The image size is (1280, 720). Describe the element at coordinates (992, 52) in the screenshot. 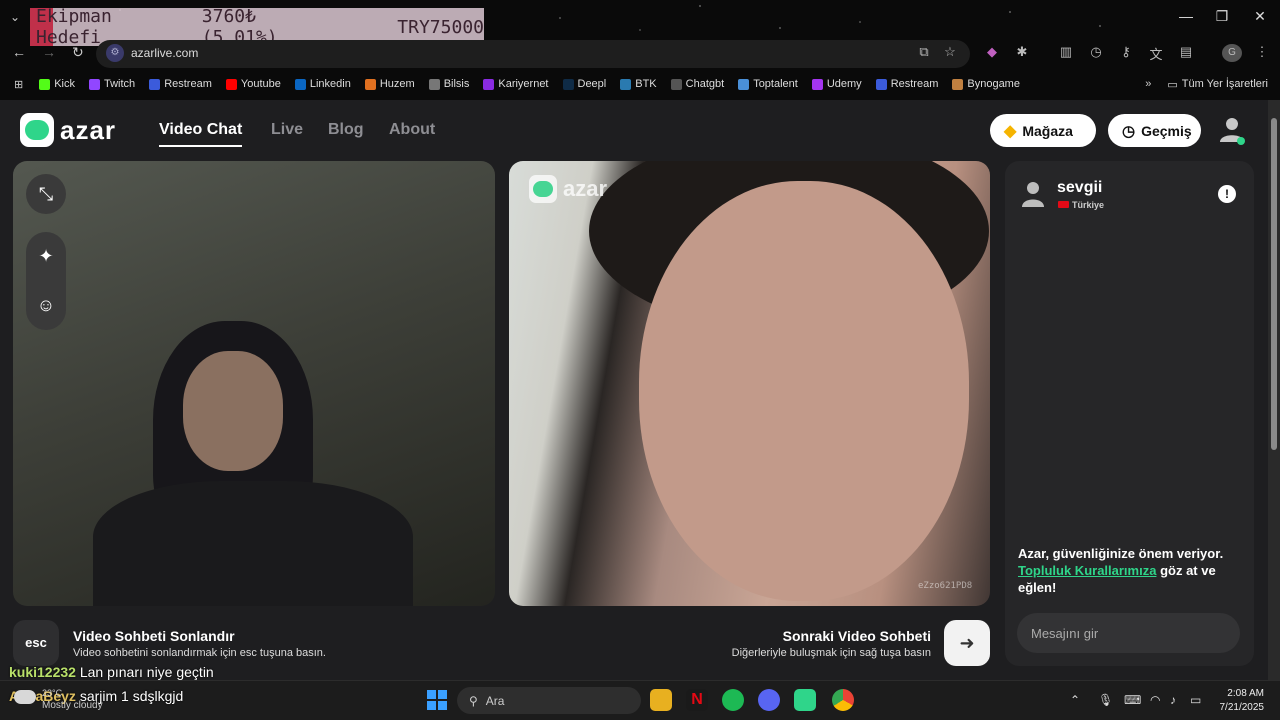

I see `extension-icon: ◆` at that location.